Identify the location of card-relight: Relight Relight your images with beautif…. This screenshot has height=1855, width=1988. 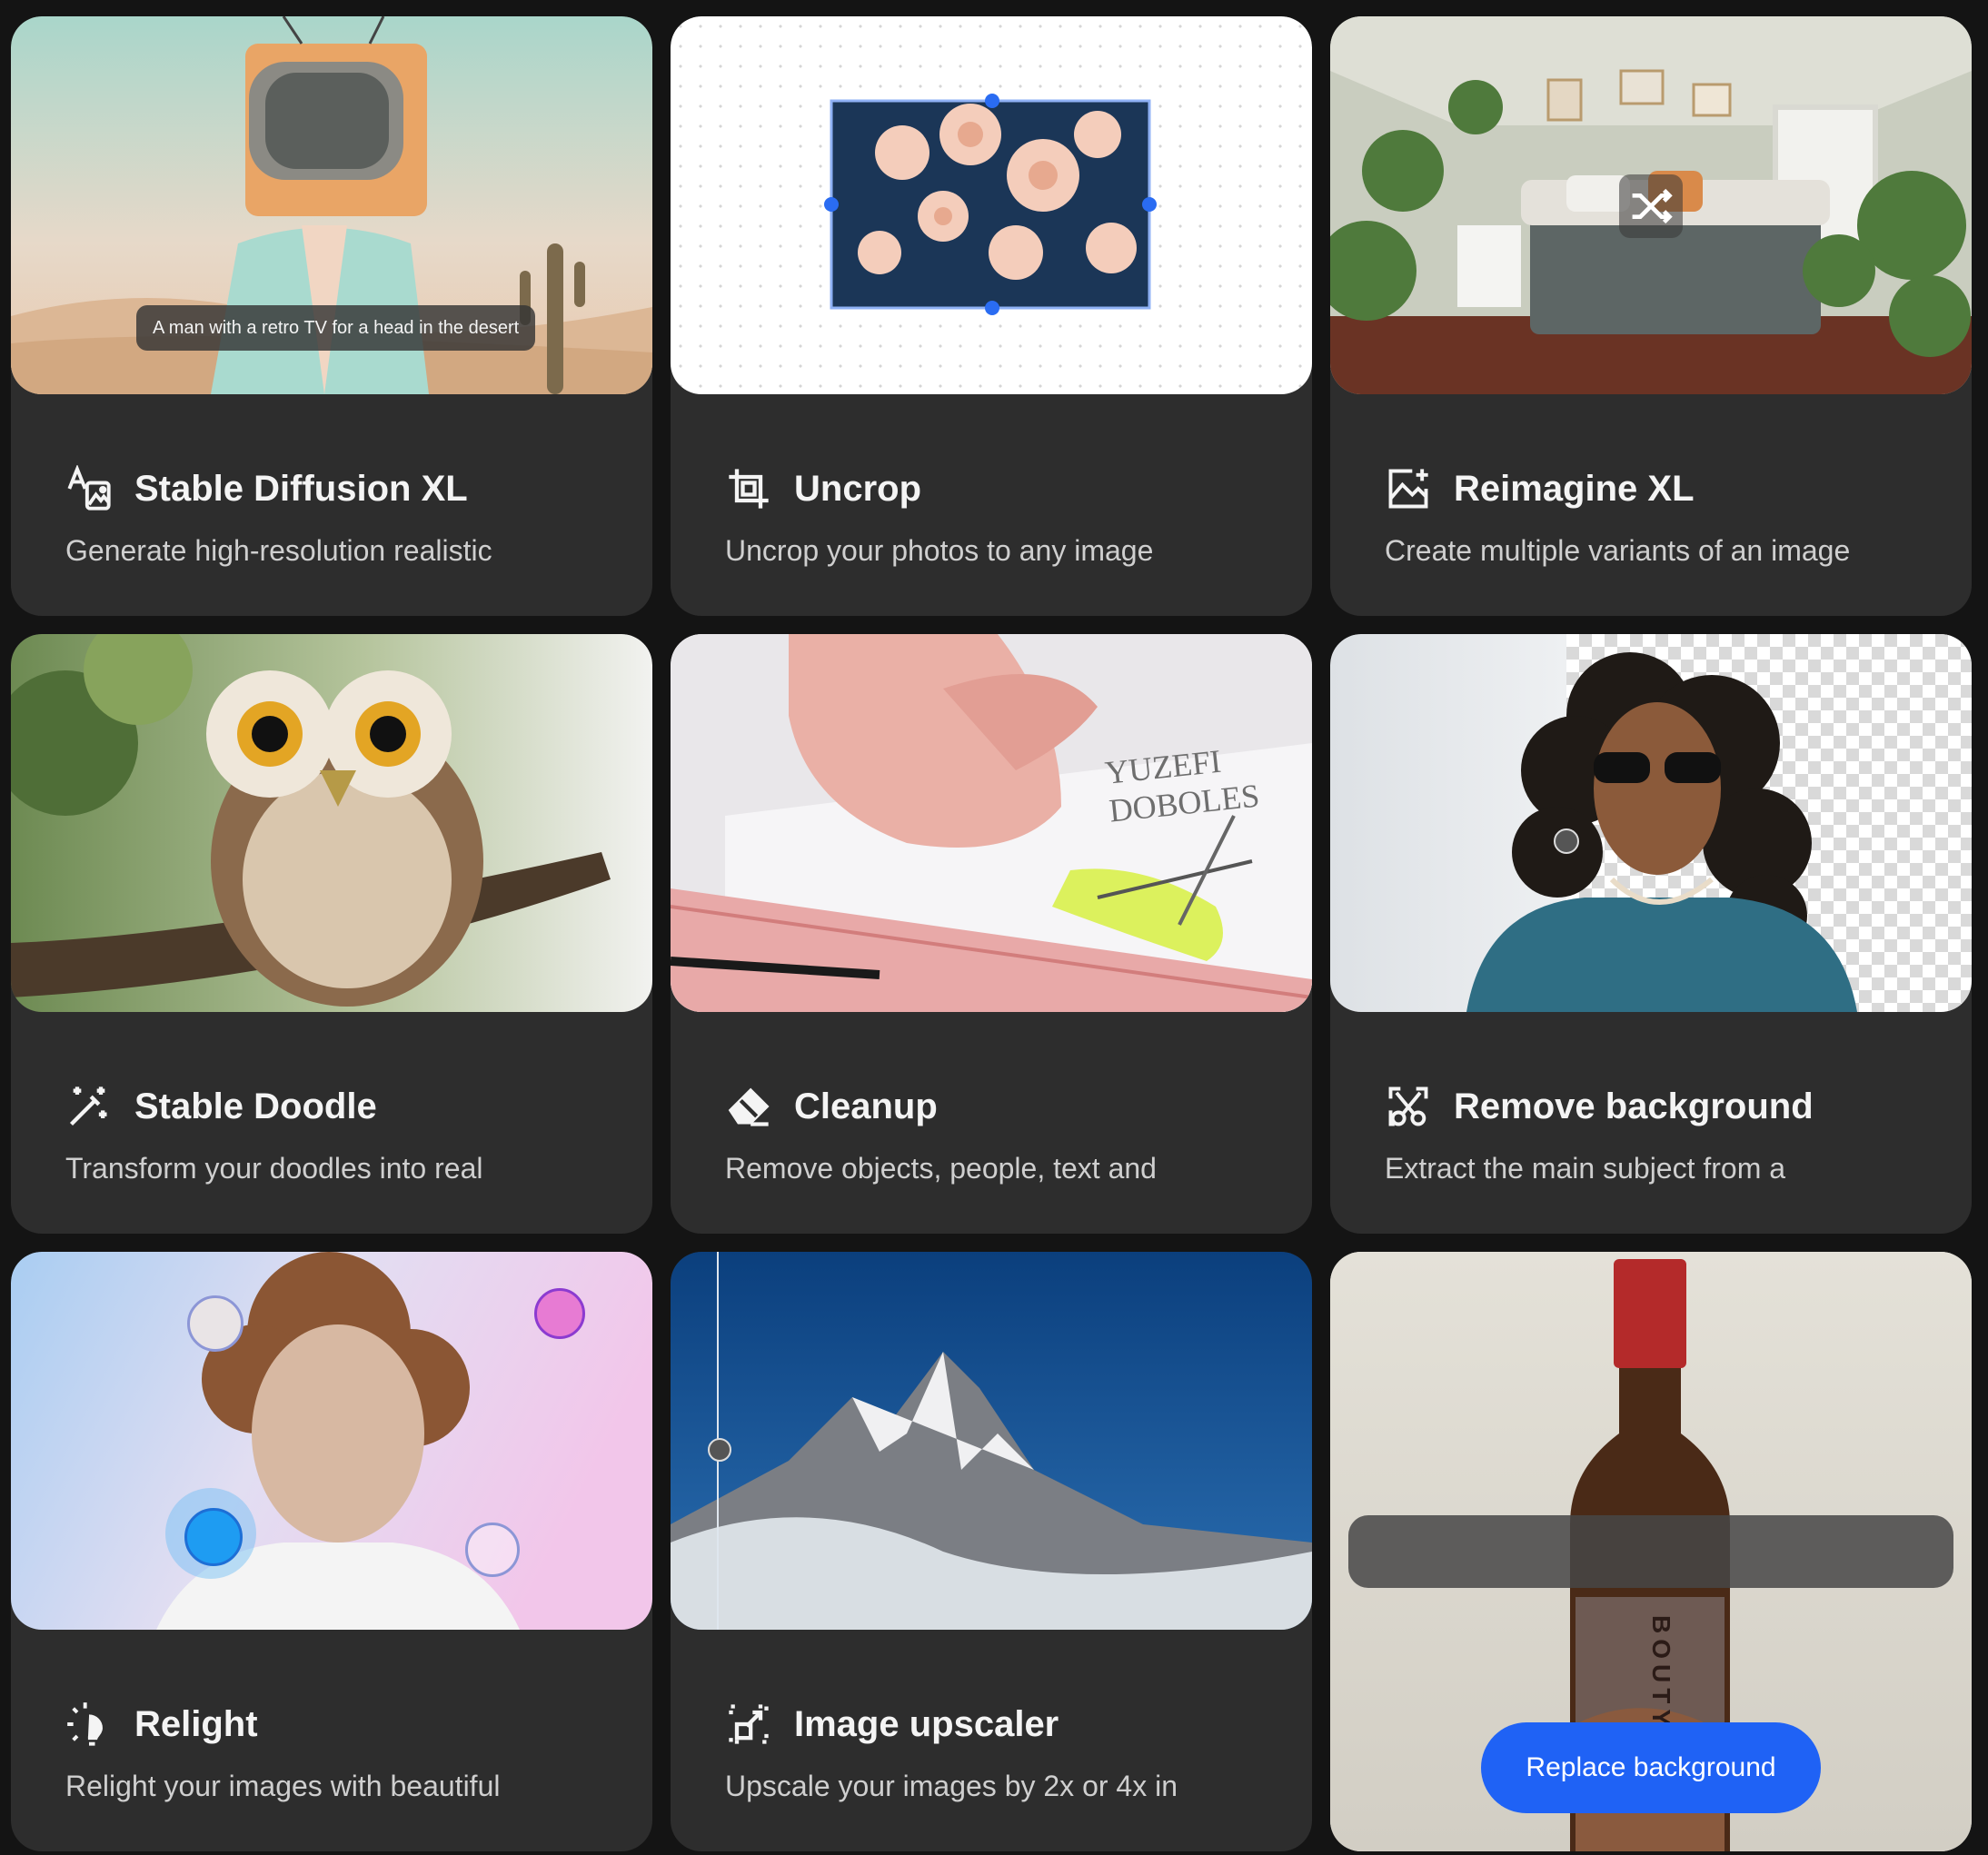
(331, 1551).